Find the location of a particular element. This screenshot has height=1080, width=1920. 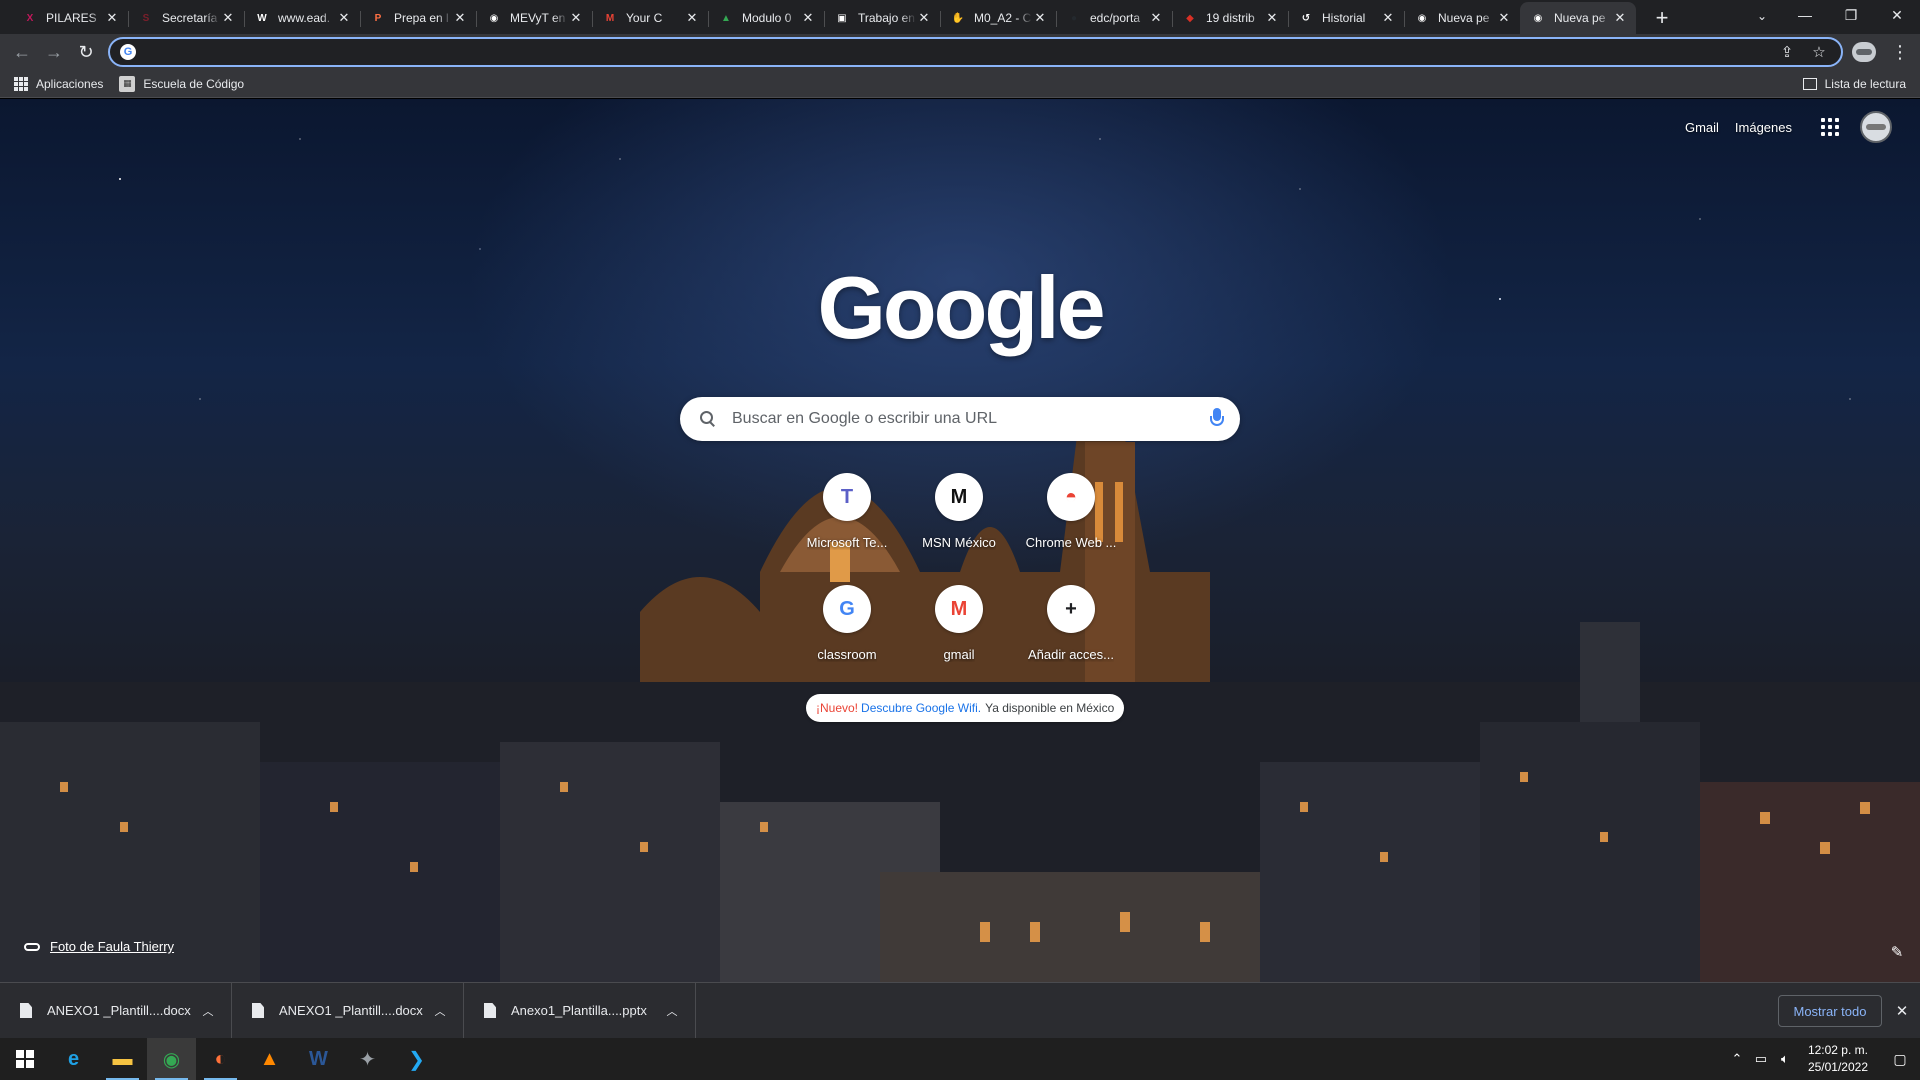

browser-tab: X PILARES ✕ is located at coordinates (70, 18).